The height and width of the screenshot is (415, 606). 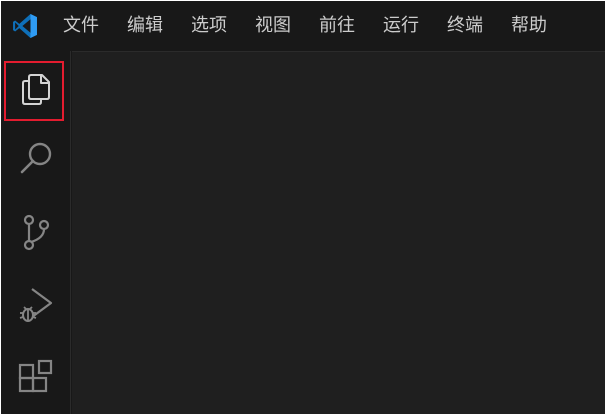 What do you see at coordinates (209, 26) in the screenshot?
I see `menu-selection: 选项` at bounding box center [209, 26].